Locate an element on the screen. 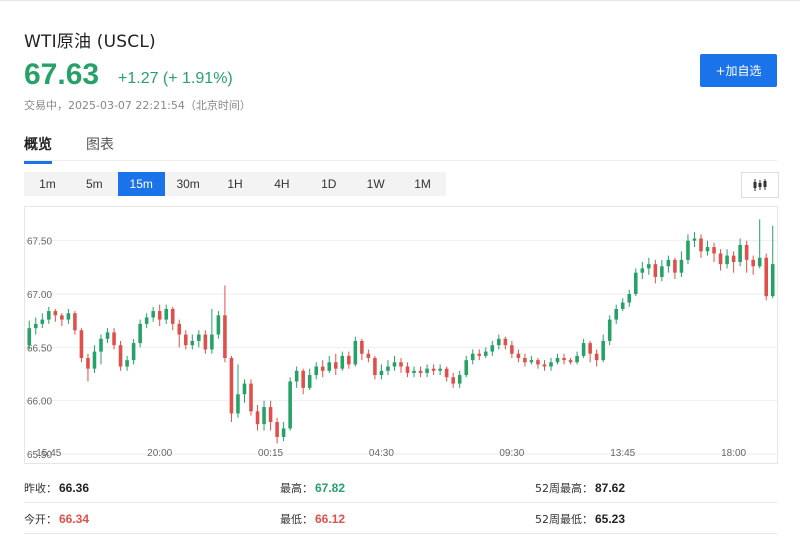  interval-15m: 15m is located at coordinates (141, 184).